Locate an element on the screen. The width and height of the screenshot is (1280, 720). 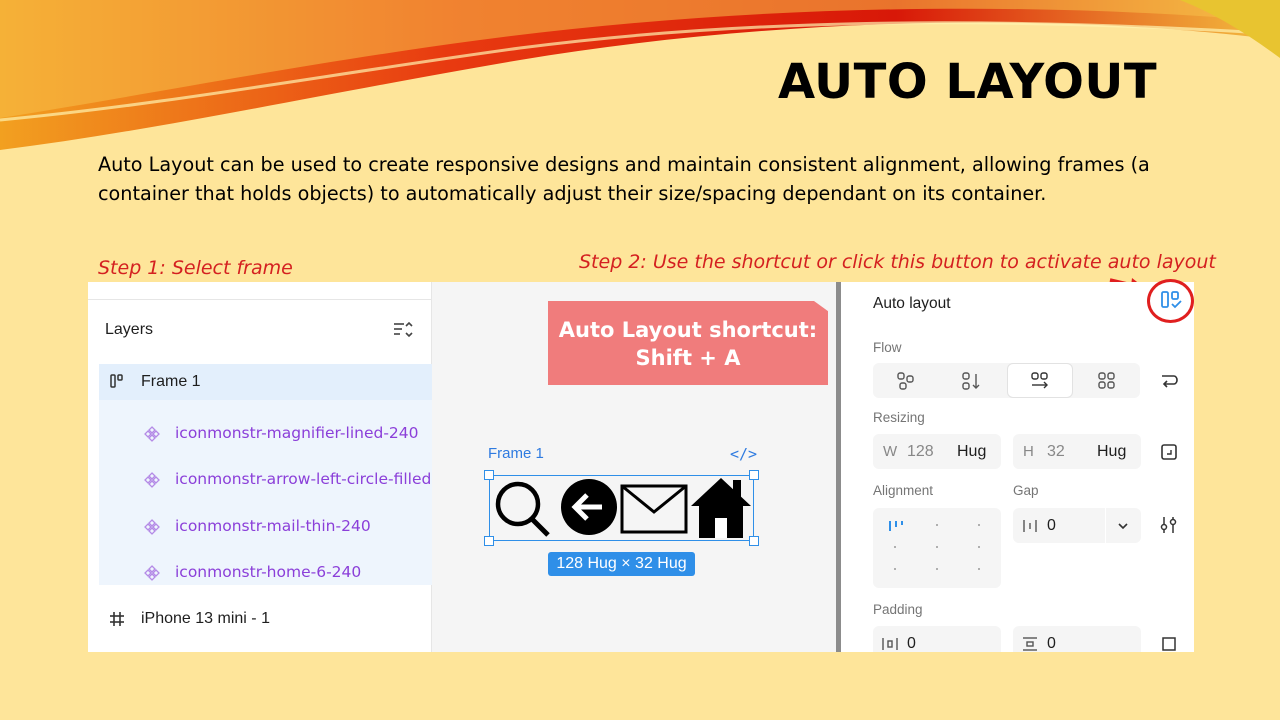
width-value: 128 is located at coordinates (920, 451).